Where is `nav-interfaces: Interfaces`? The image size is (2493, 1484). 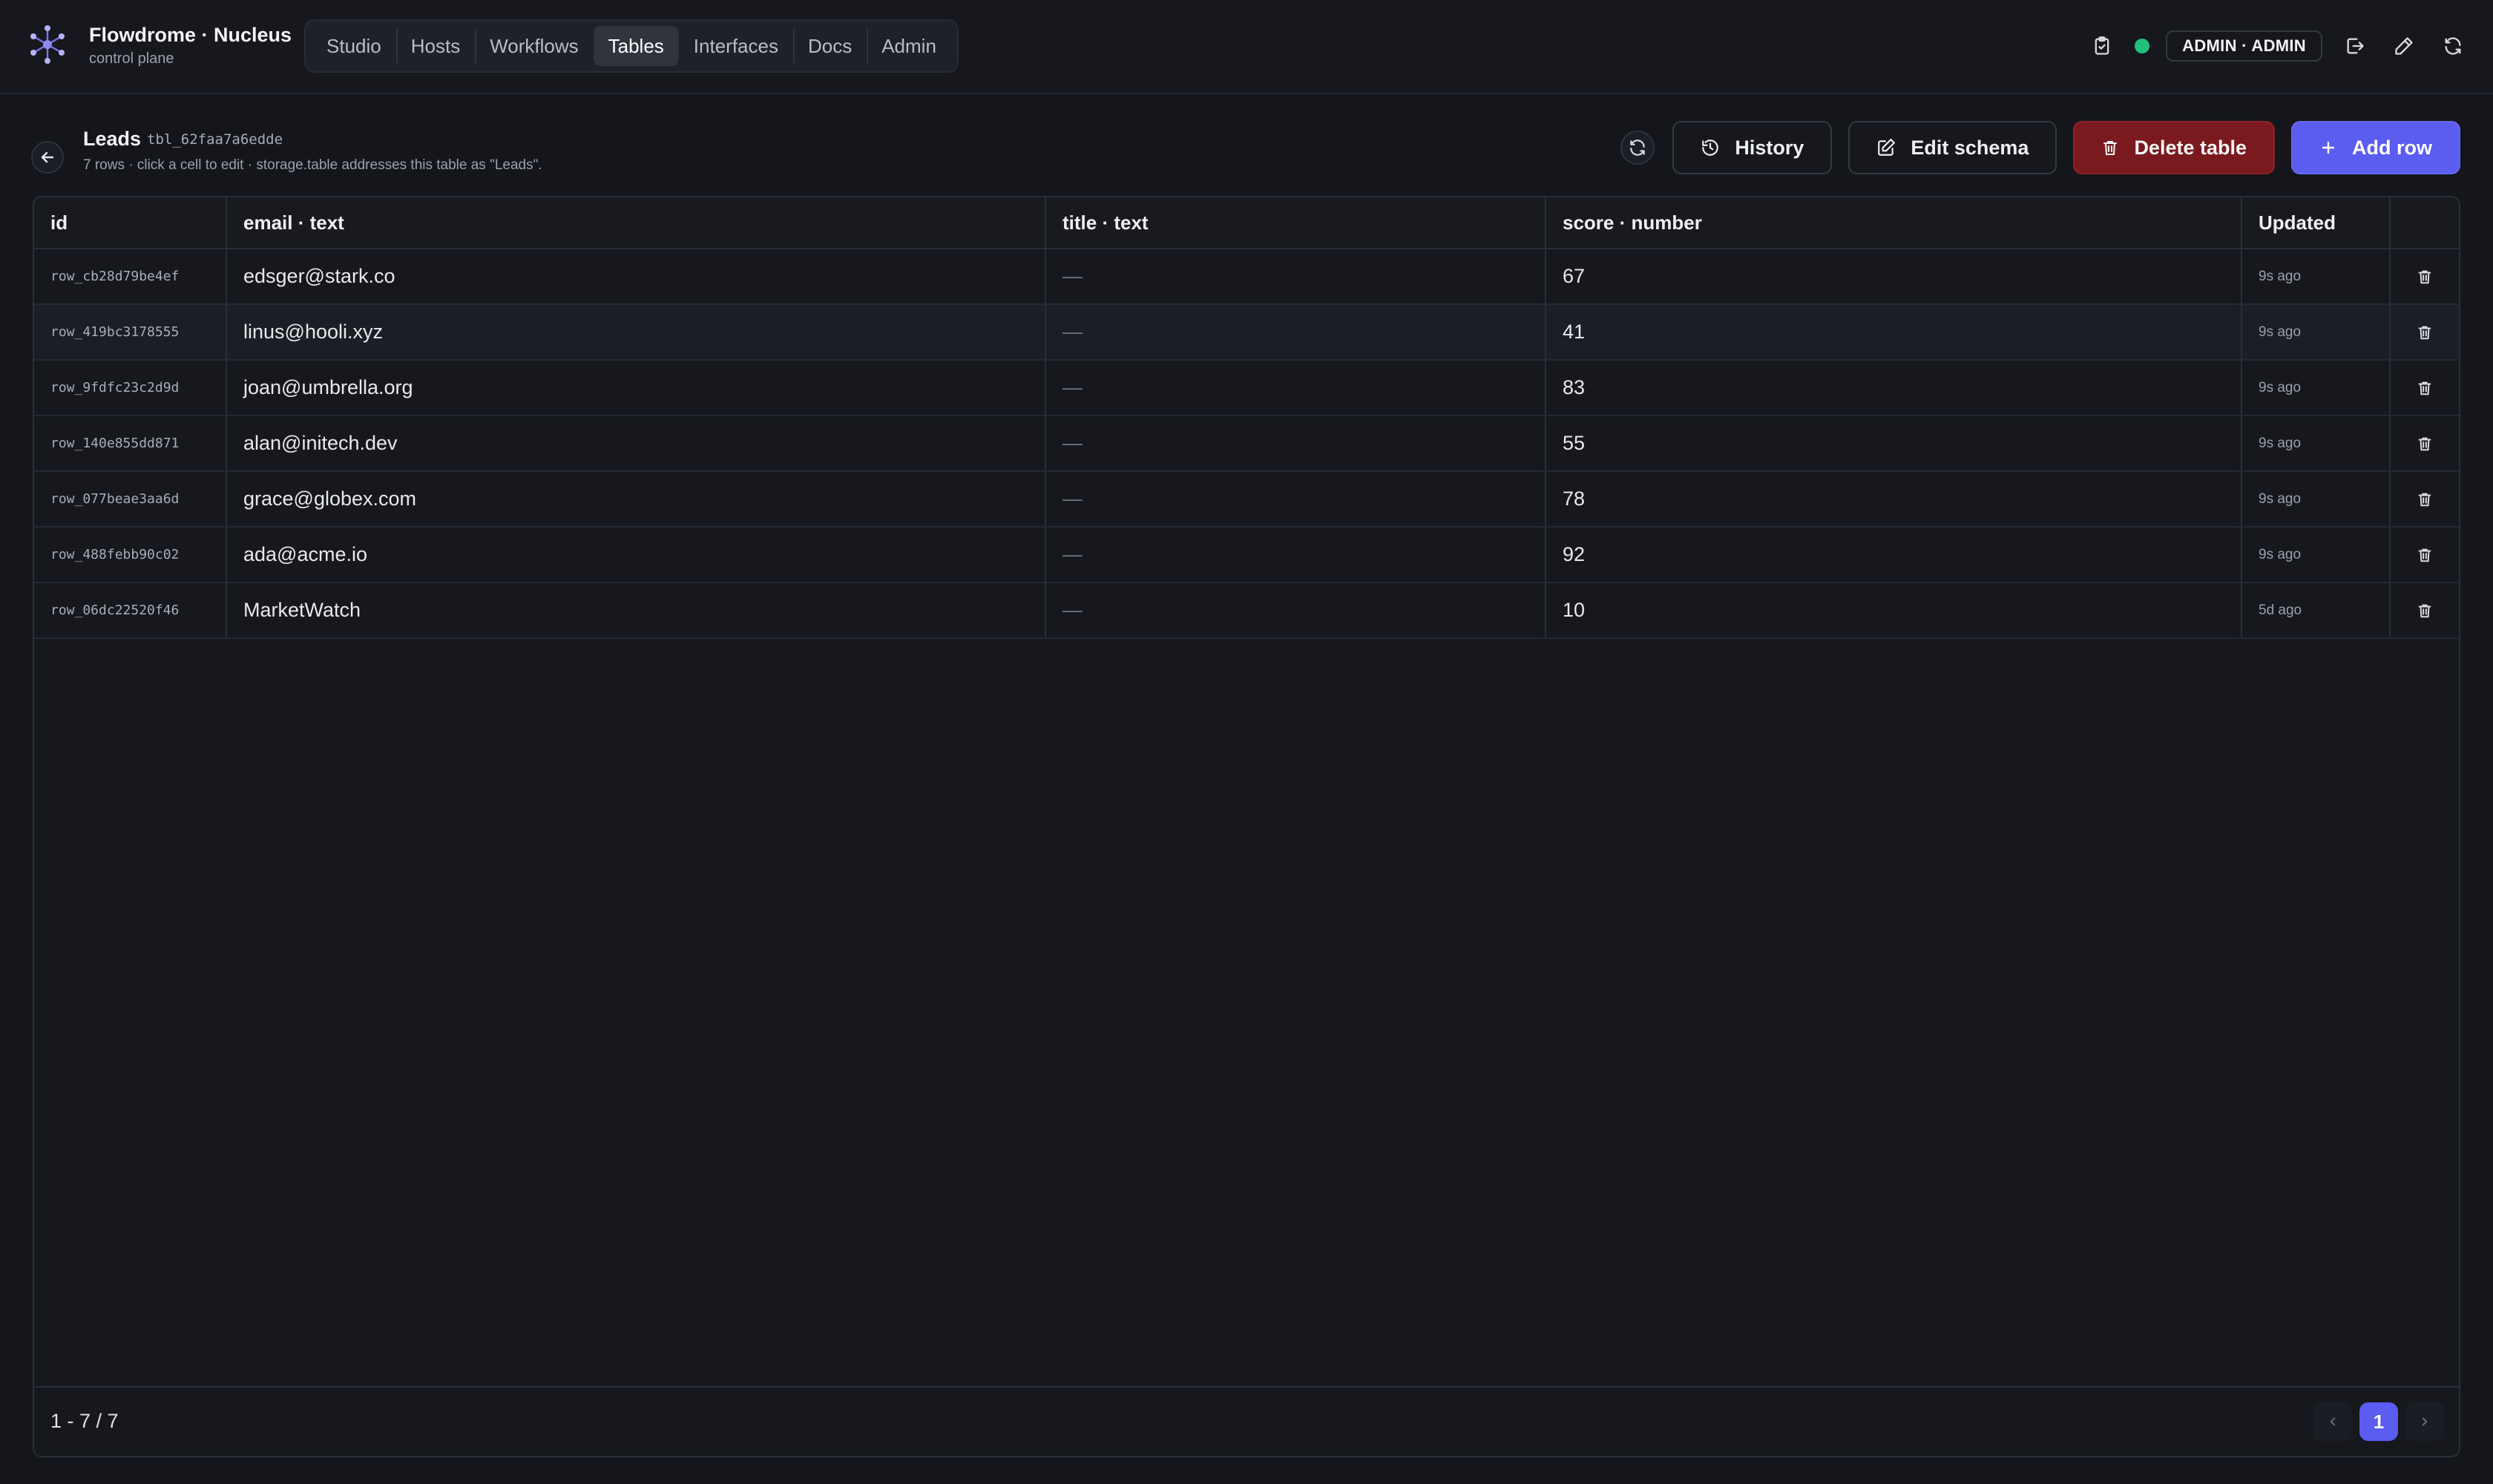
nav-interfaces: Interfaces is located at coordinates (736, 46).